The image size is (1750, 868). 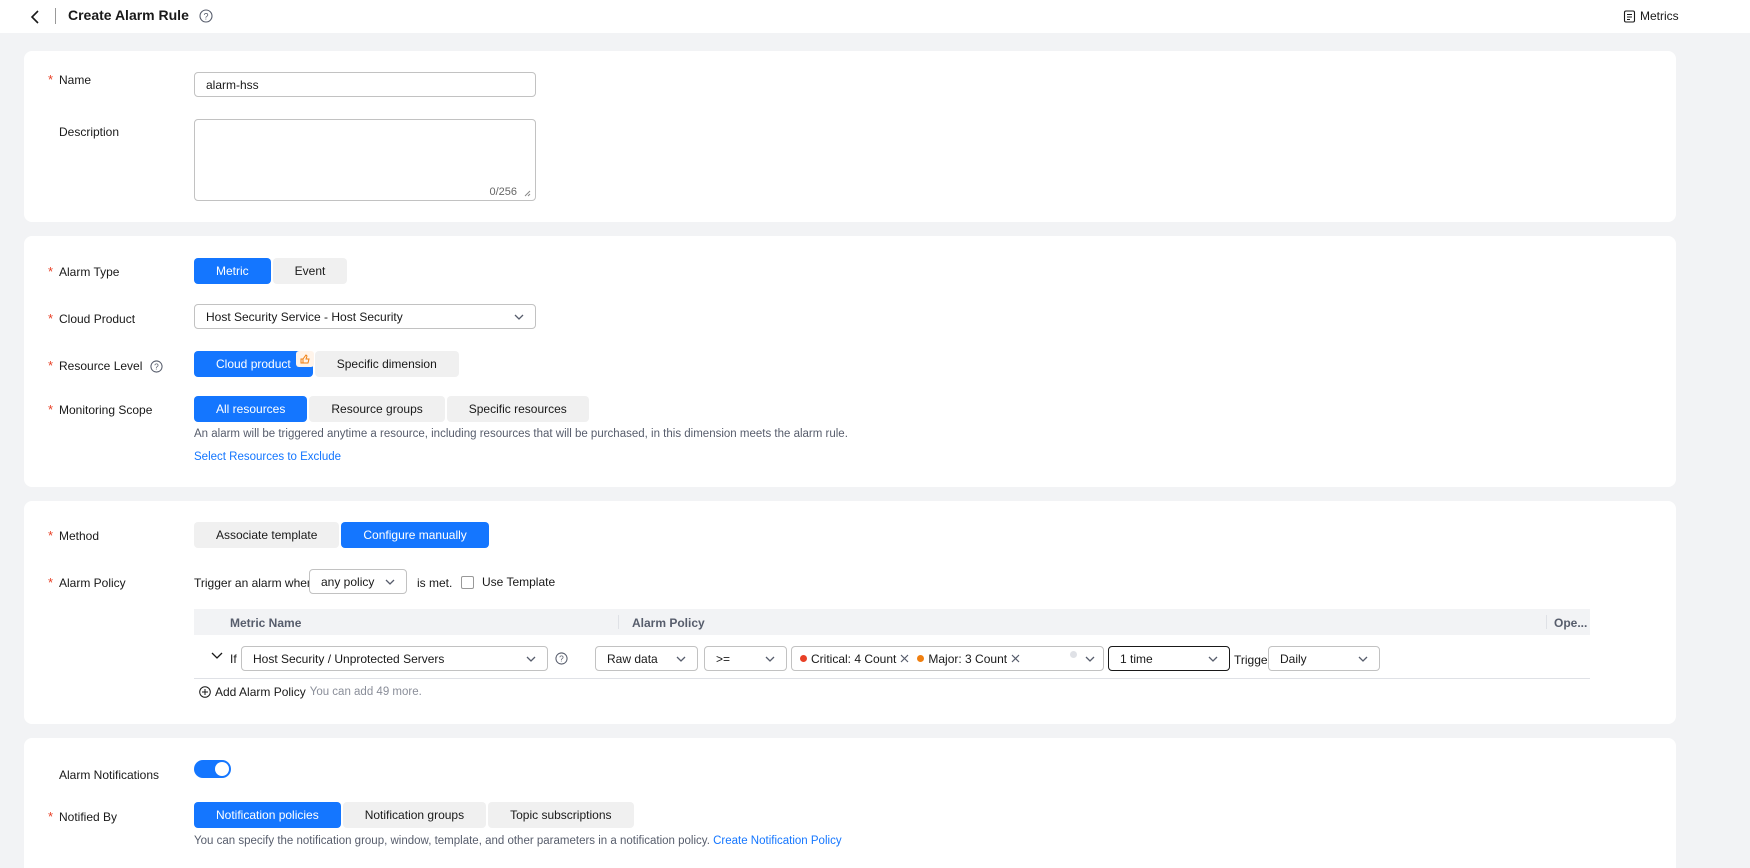 What do you see at coordinates (36, 17) in the screenshot?
I see `back-arrow-icon` at bounding box center [36, 17].